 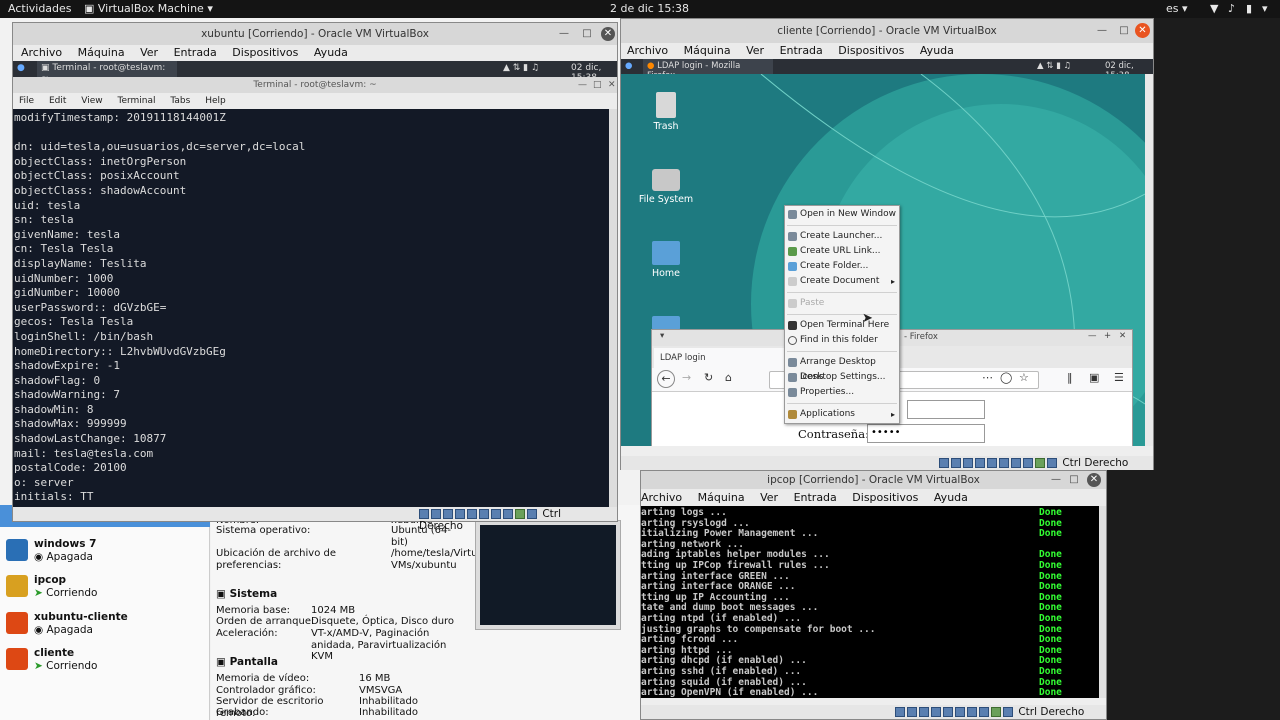 What do you see at coordinates (180, 101) in the screenshot?
I see `terminal-menu-tabs: Tabs` at bounding box center [180, 101].